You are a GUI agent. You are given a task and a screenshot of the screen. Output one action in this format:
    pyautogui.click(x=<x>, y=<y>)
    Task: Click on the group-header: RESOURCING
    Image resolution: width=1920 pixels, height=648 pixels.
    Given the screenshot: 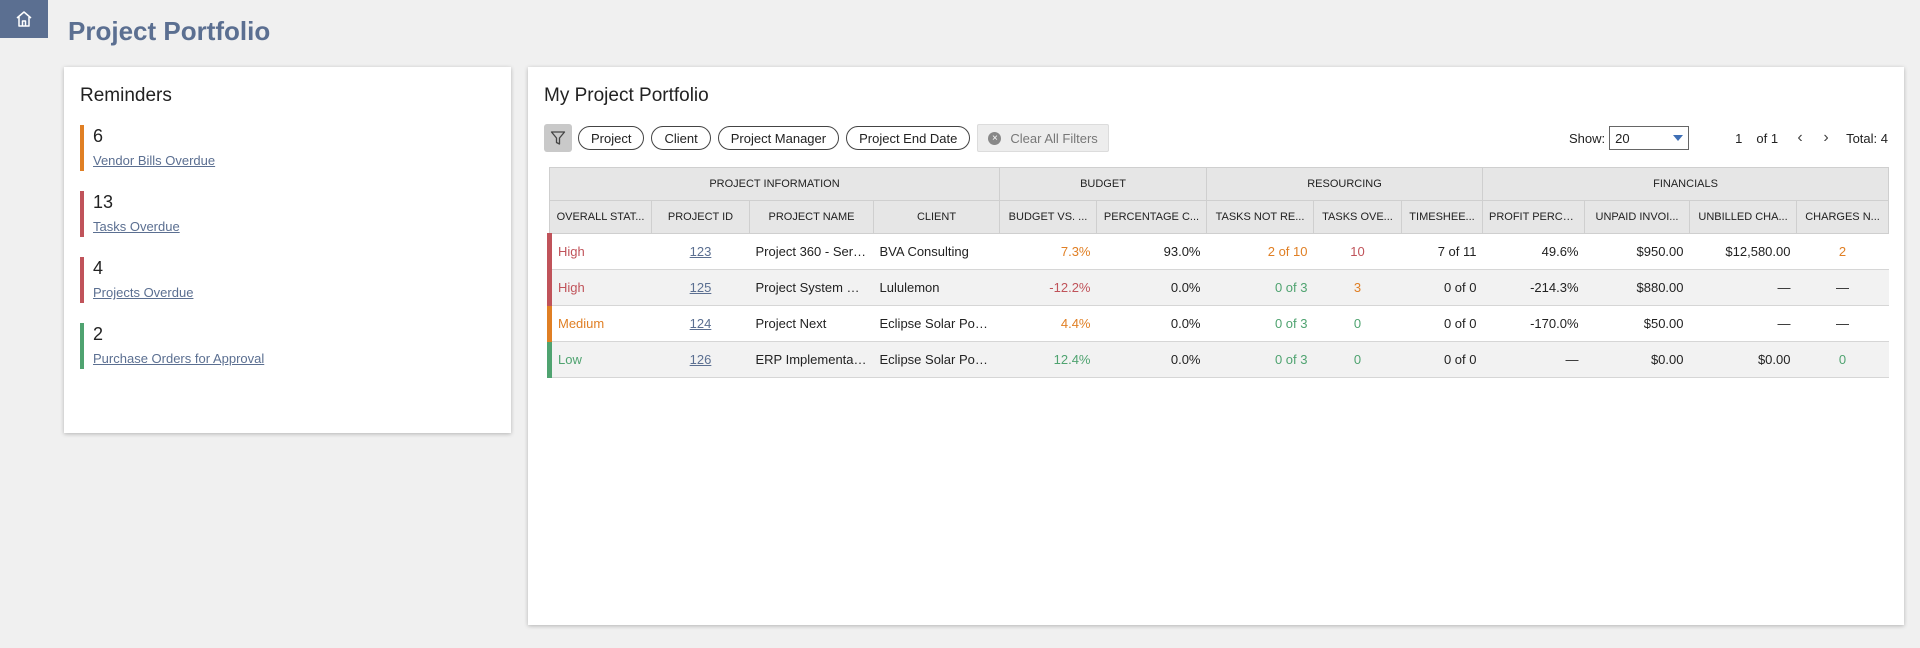 What is the action you would take?
    pyautogui.click(x=1344, y=184)
    